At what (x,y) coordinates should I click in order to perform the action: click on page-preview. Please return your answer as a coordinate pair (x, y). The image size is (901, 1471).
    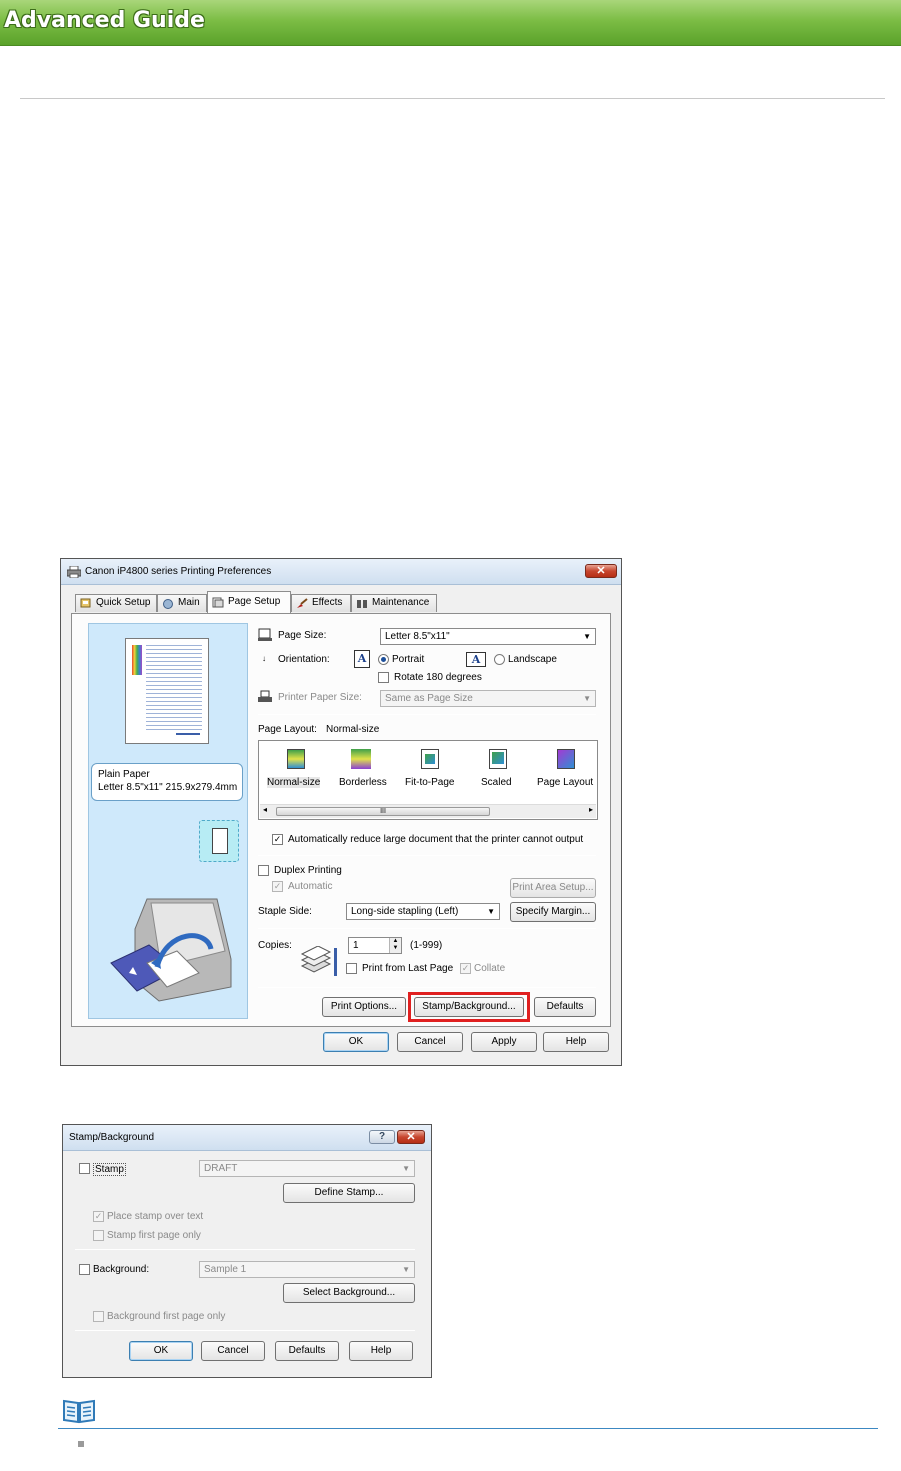
    Looking at the image, I should click on (167, 691).